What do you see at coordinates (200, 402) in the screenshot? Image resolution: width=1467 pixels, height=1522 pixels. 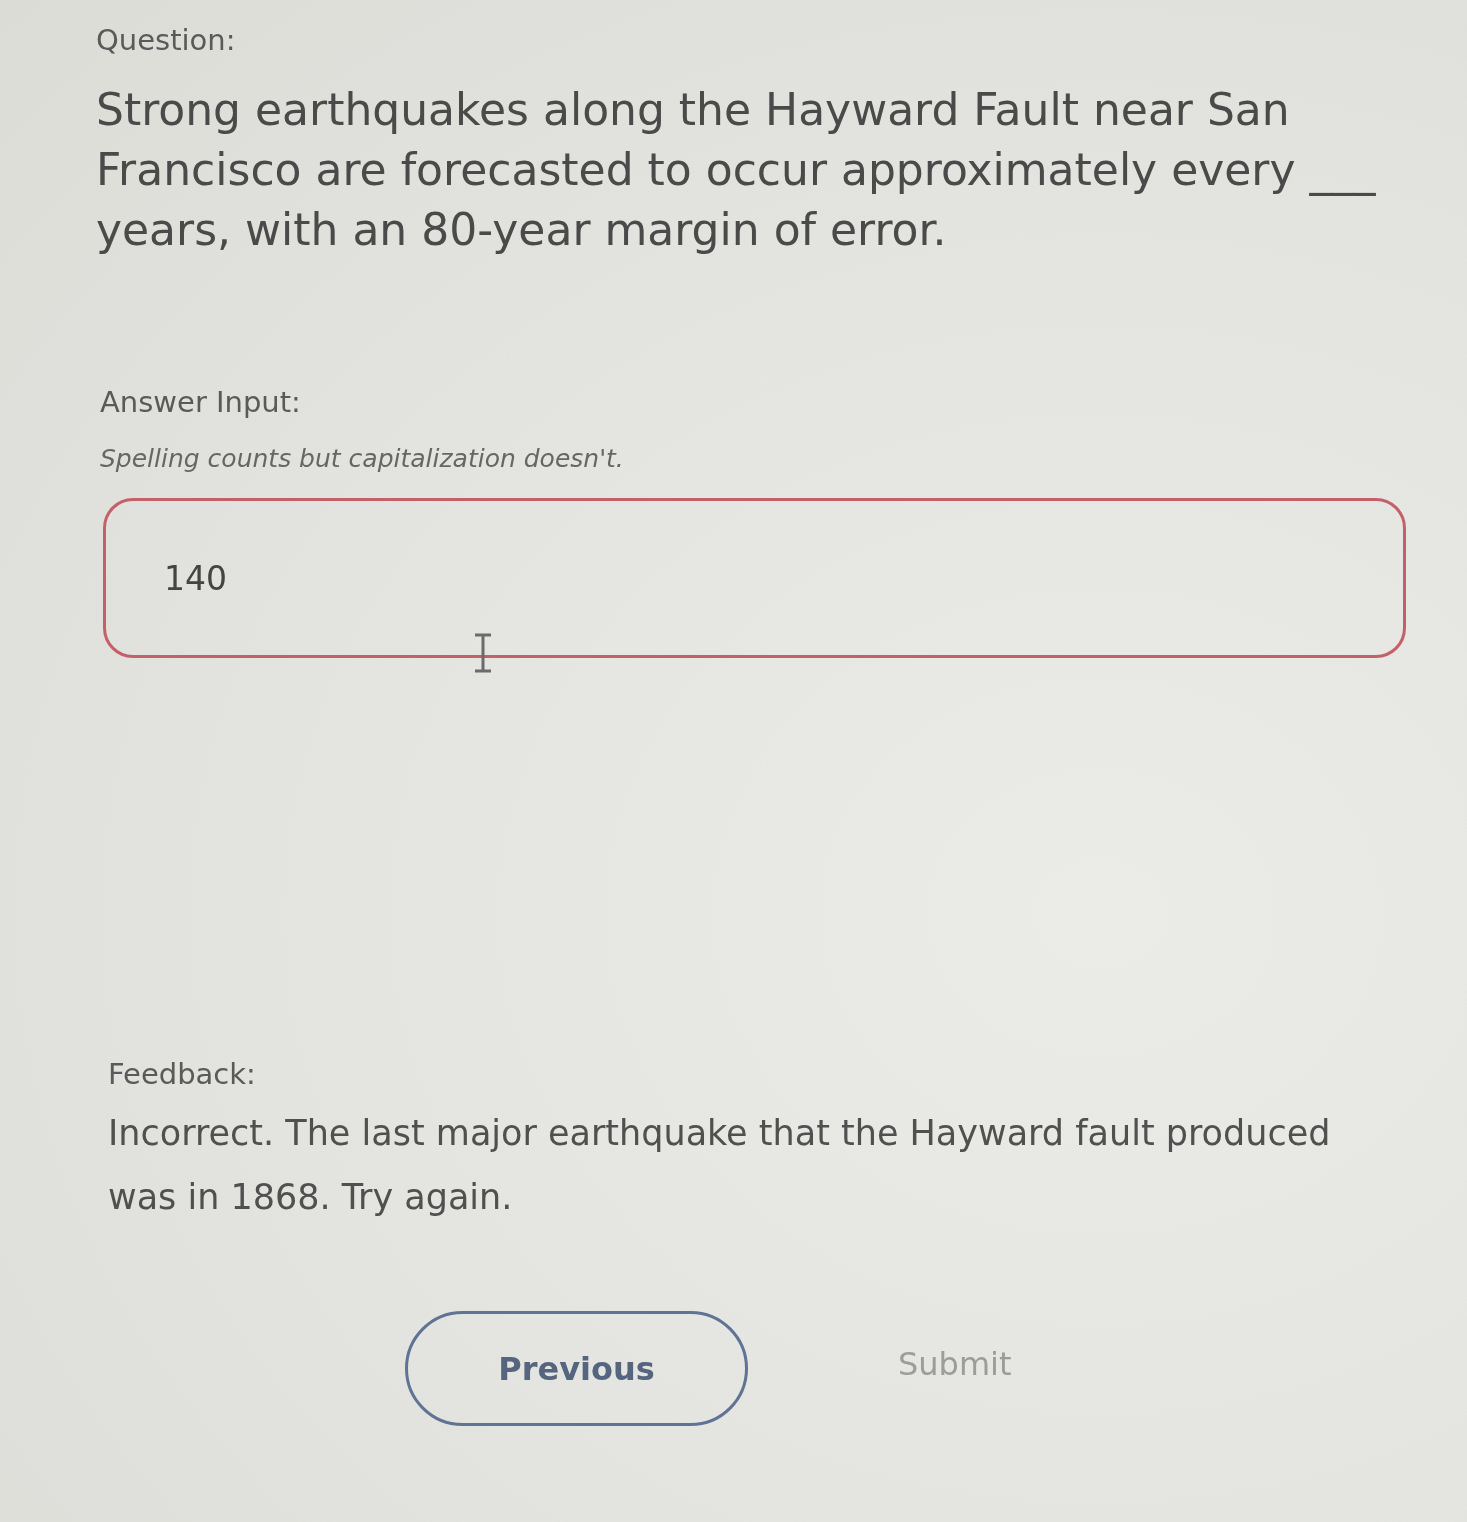 I see `answer-label: Answer Input:` at bounding box center [200, 402].